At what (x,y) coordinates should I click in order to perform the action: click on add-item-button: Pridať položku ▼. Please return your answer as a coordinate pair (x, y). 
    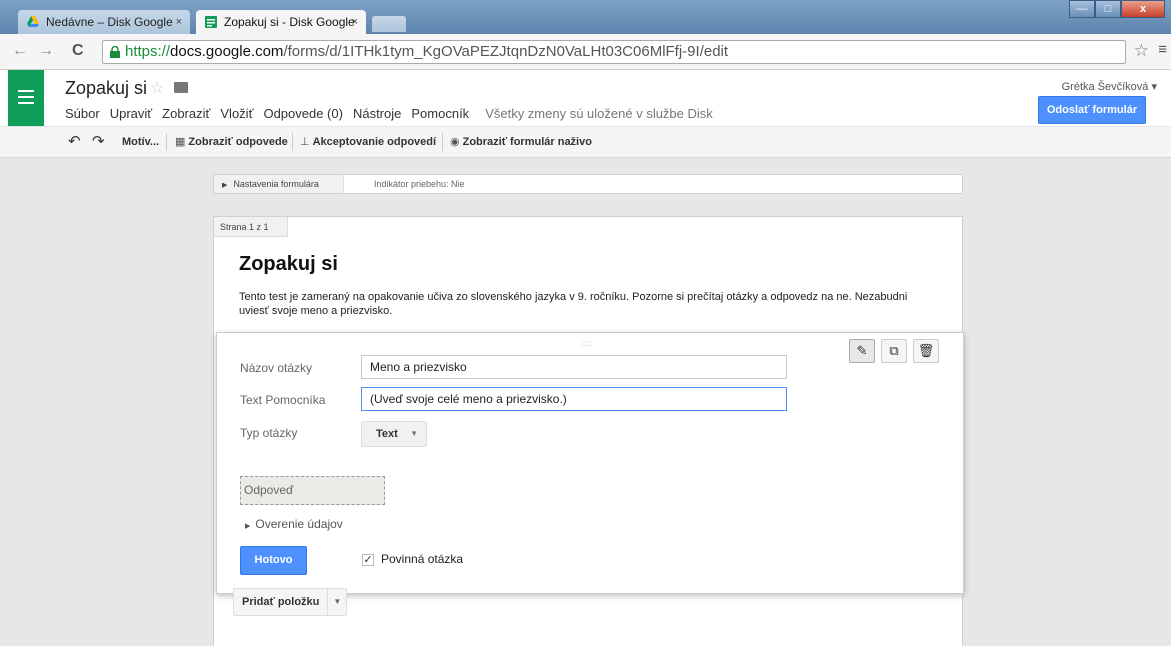
    Looking at the image, I should click on (290, 602).